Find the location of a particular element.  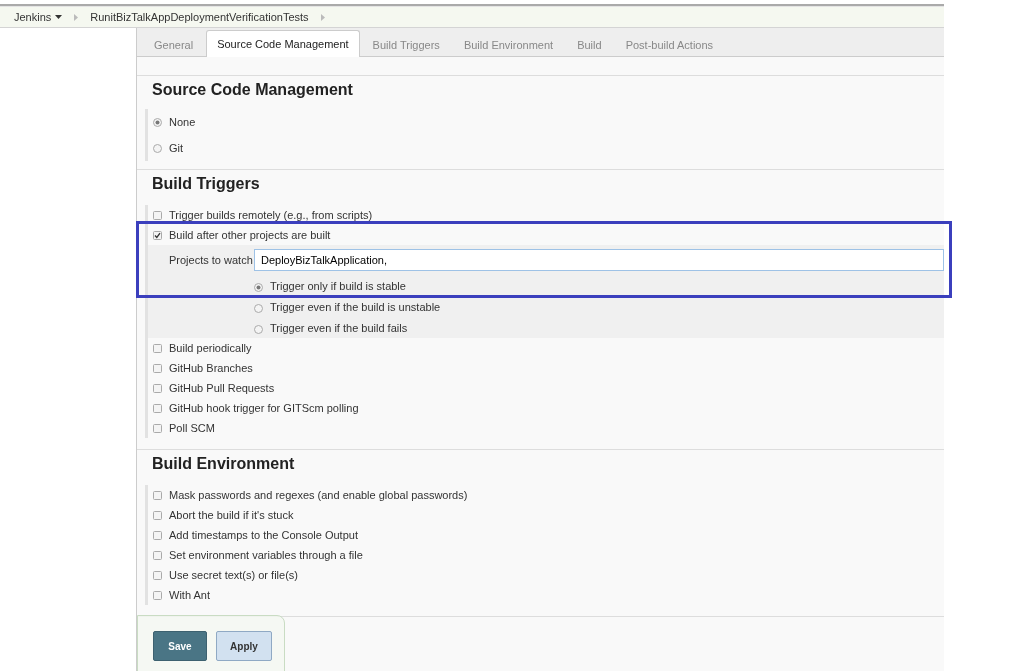

option-label: Add timestamps to the Console Output is located at coordinates (263, 535).